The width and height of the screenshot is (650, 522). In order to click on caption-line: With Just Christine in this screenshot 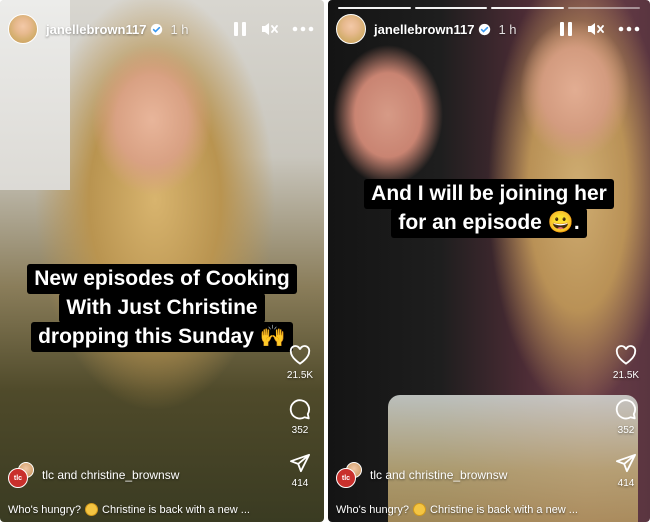, I will do `click(162, 308)`.